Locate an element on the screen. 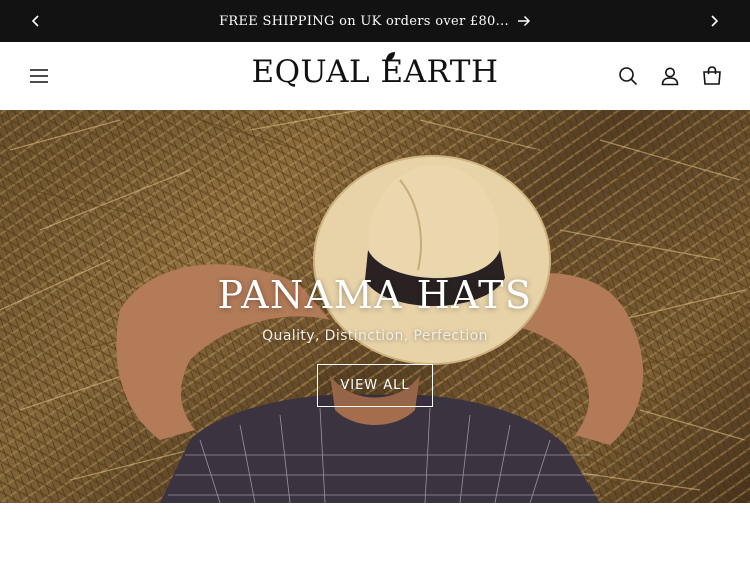 This screenshot has height=563, width=750. site-header: EQUAL EARTH is located at coordinates (375, 76).